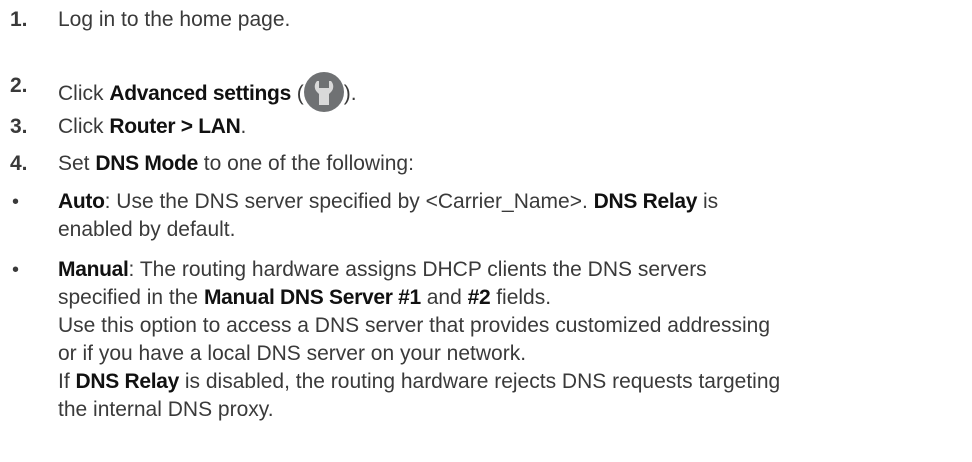 The width and height of the screenshot is (972, 462). What do you see at coordinates (19, 126) in the screenshot?
I see `step-number: 3.` at bounding box center [19, 126].